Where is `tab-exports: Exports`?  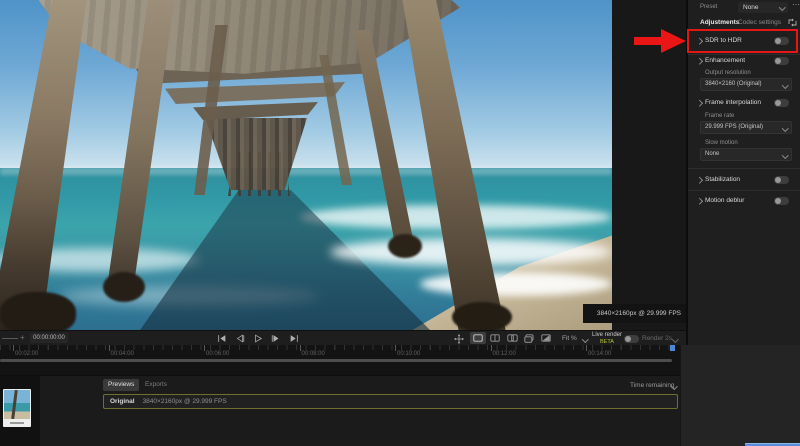 tab-exports: Exports is located at coordinates (156, 385).